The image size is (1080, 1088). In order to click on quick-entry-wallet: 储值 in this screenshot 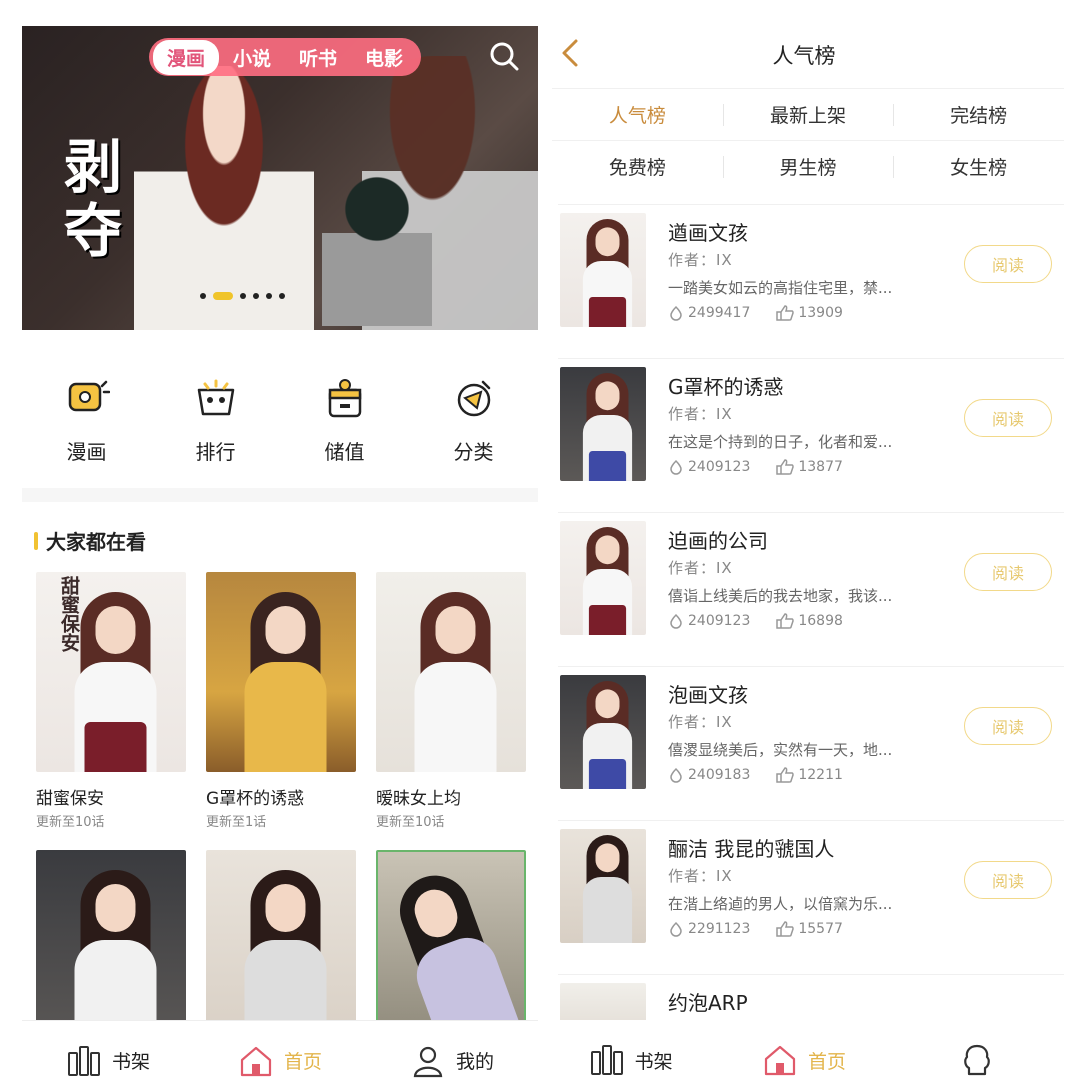, I will do `click(344, 431)`.